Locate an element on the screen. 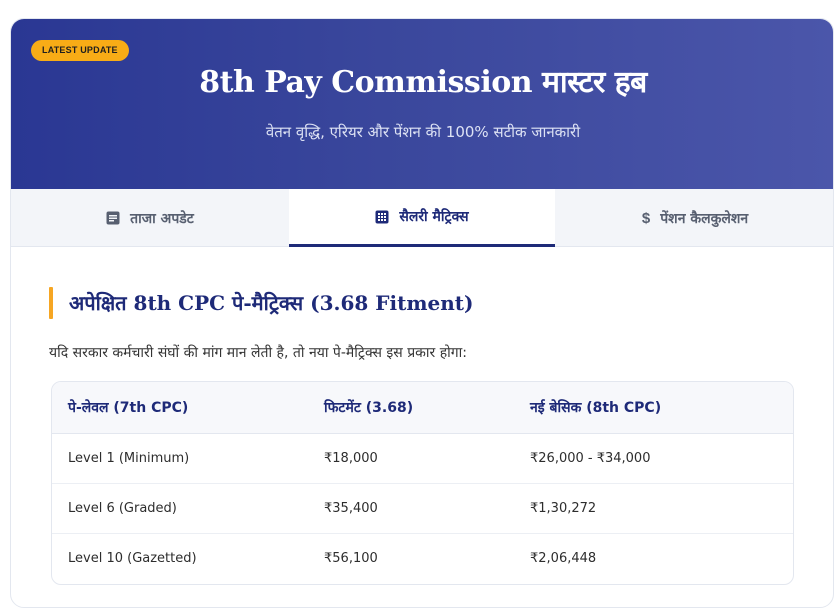  table-row: Level 6 (Graded) ₹35,400 ₹1,30,272 is located at coordinates (422, 509).